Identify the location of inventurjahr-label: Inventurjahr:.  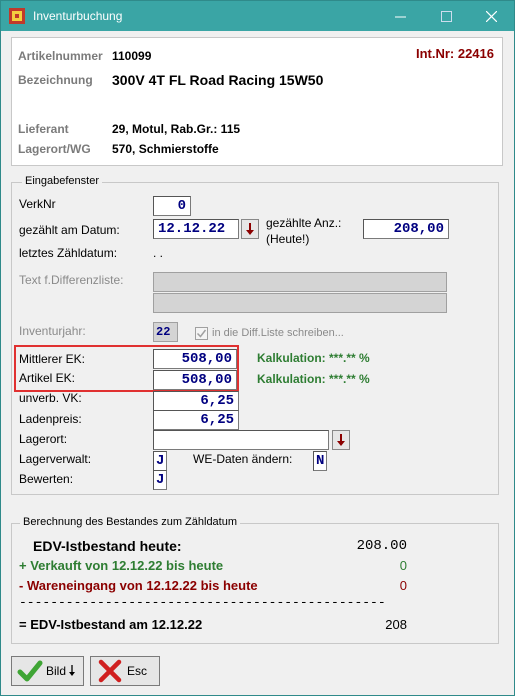
(52, 331).